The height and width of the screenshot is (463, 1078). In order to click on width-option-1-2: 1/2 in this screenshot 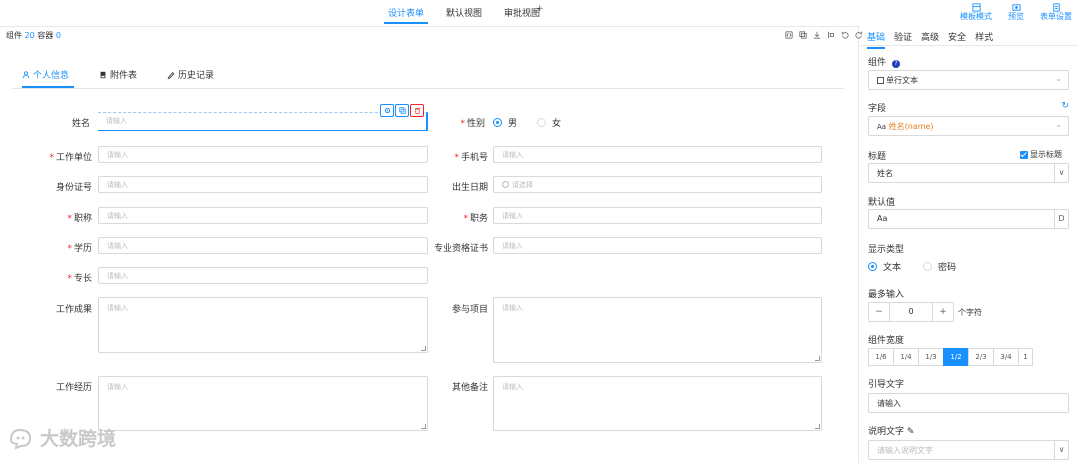, I will do `click(956, 357)`.